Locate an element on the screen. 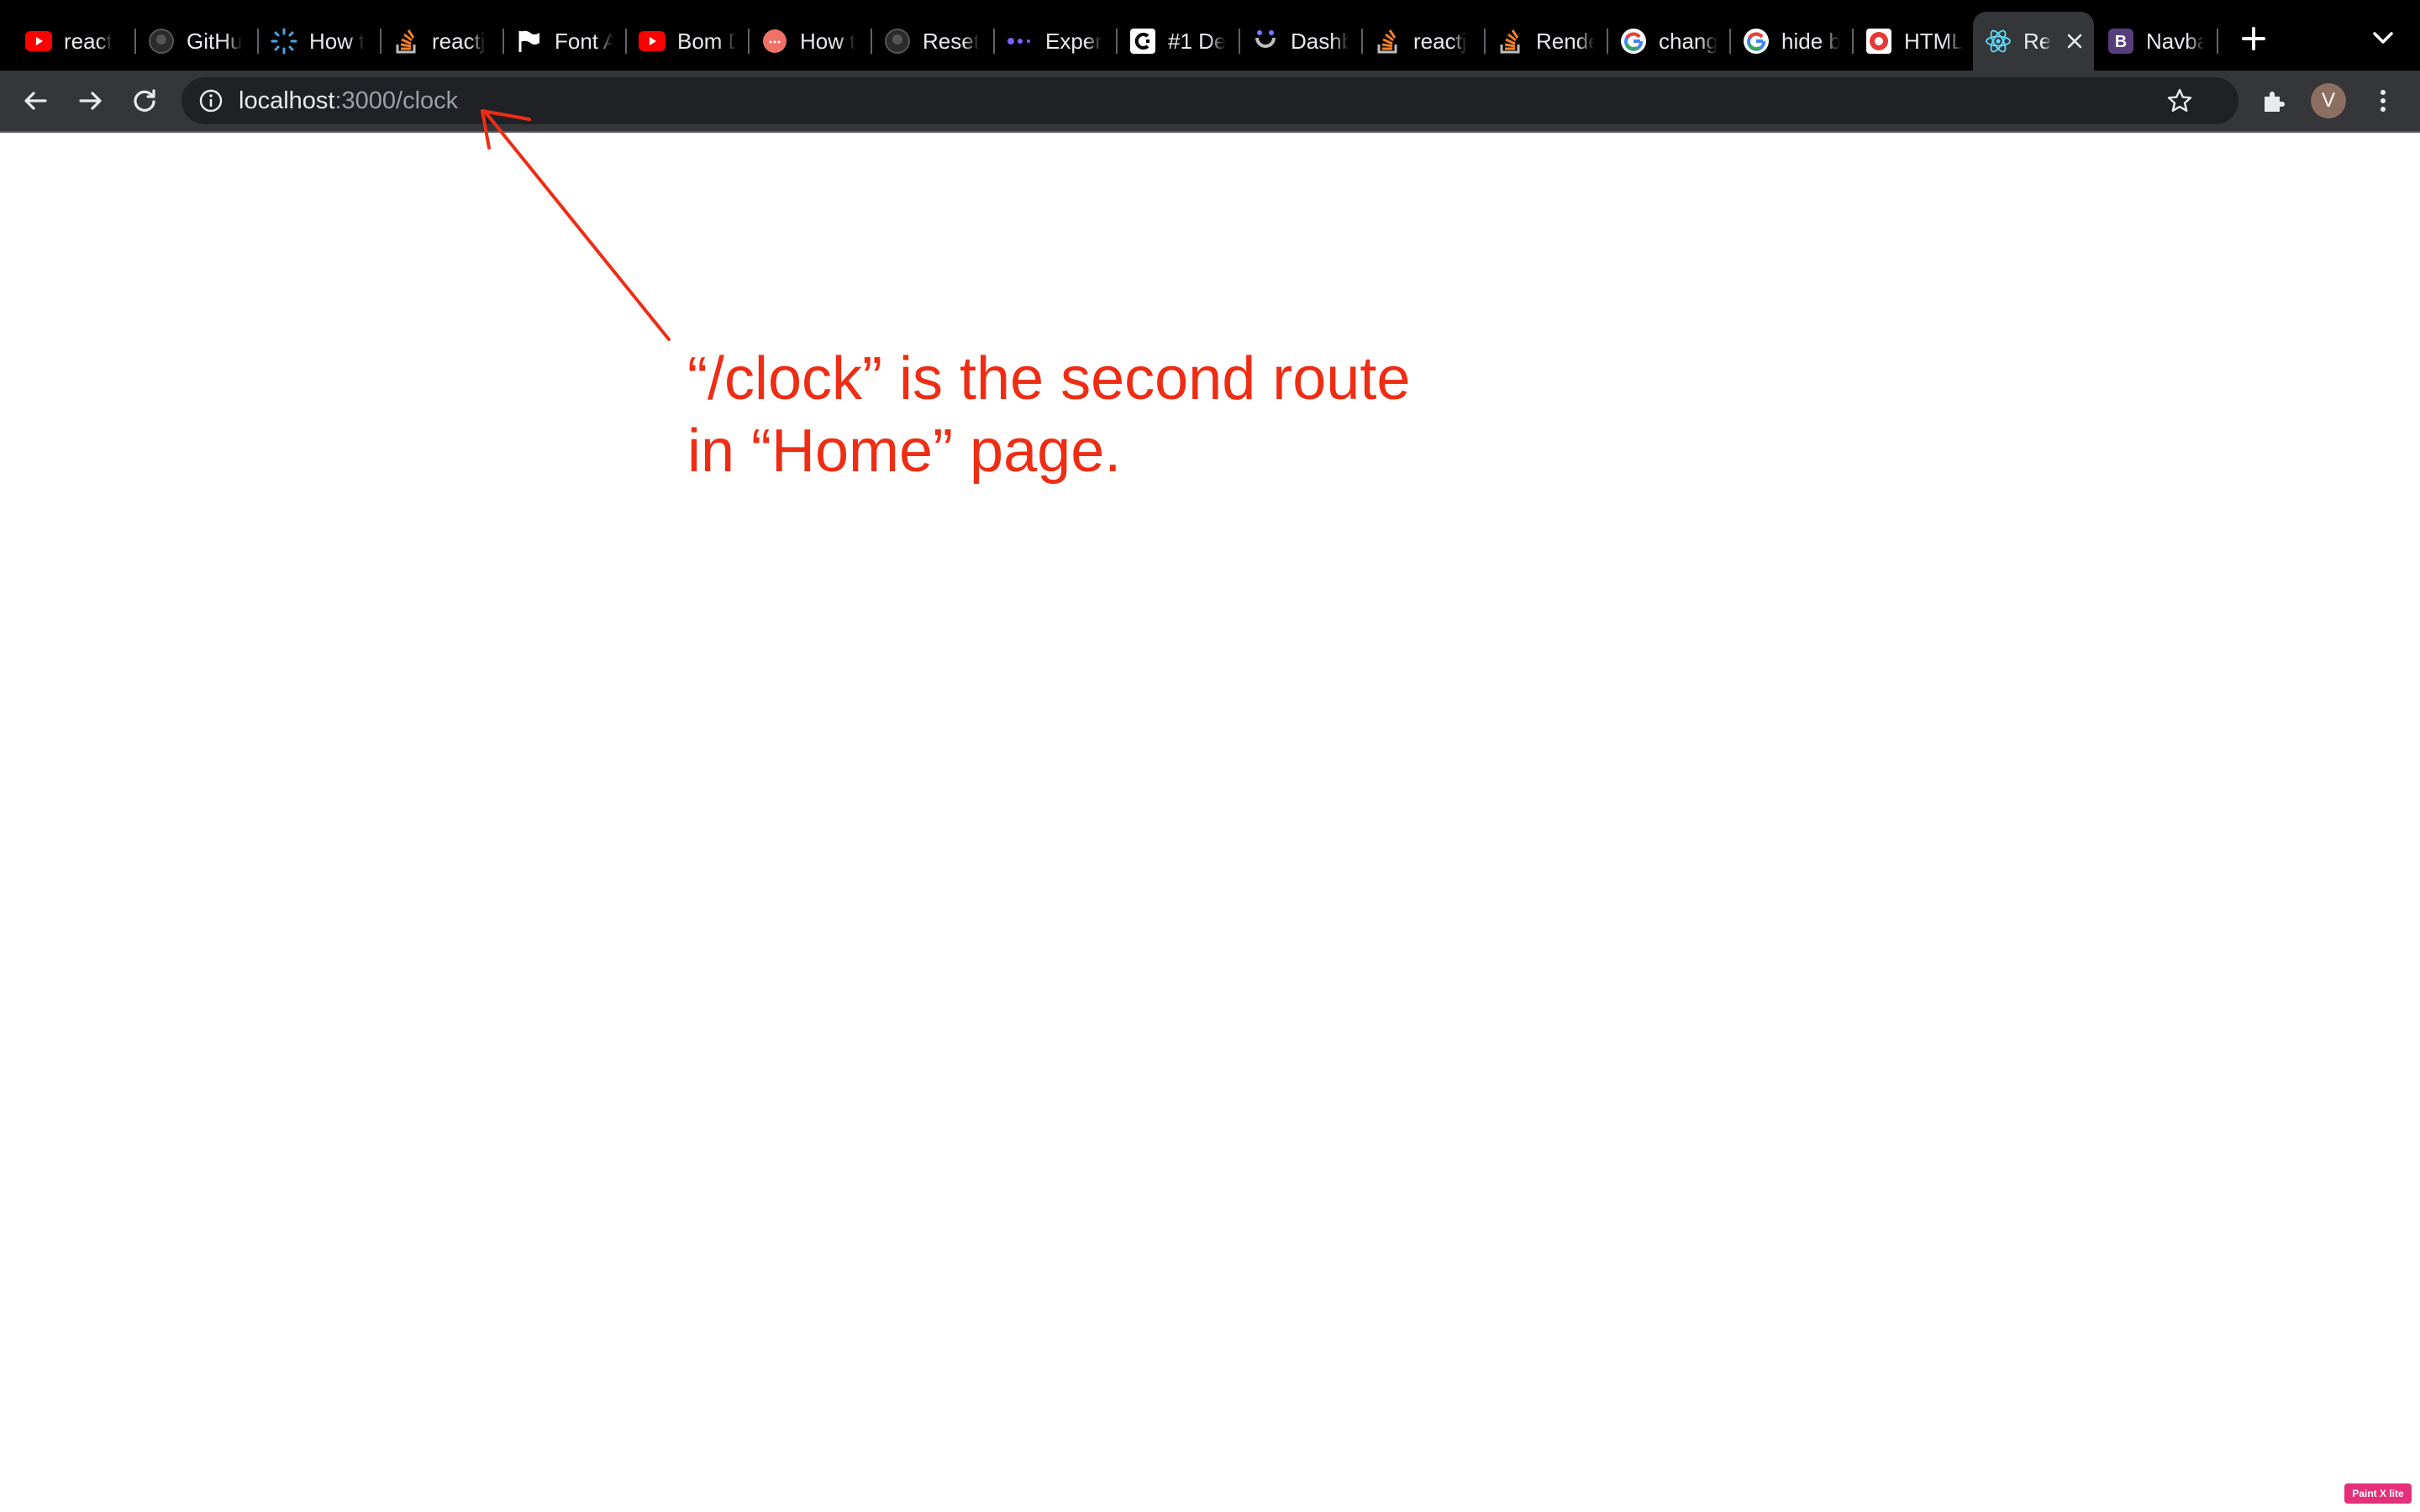 This screenshot has height=1512, width=2420. plus-icon is located at coordinates (2253, 38).